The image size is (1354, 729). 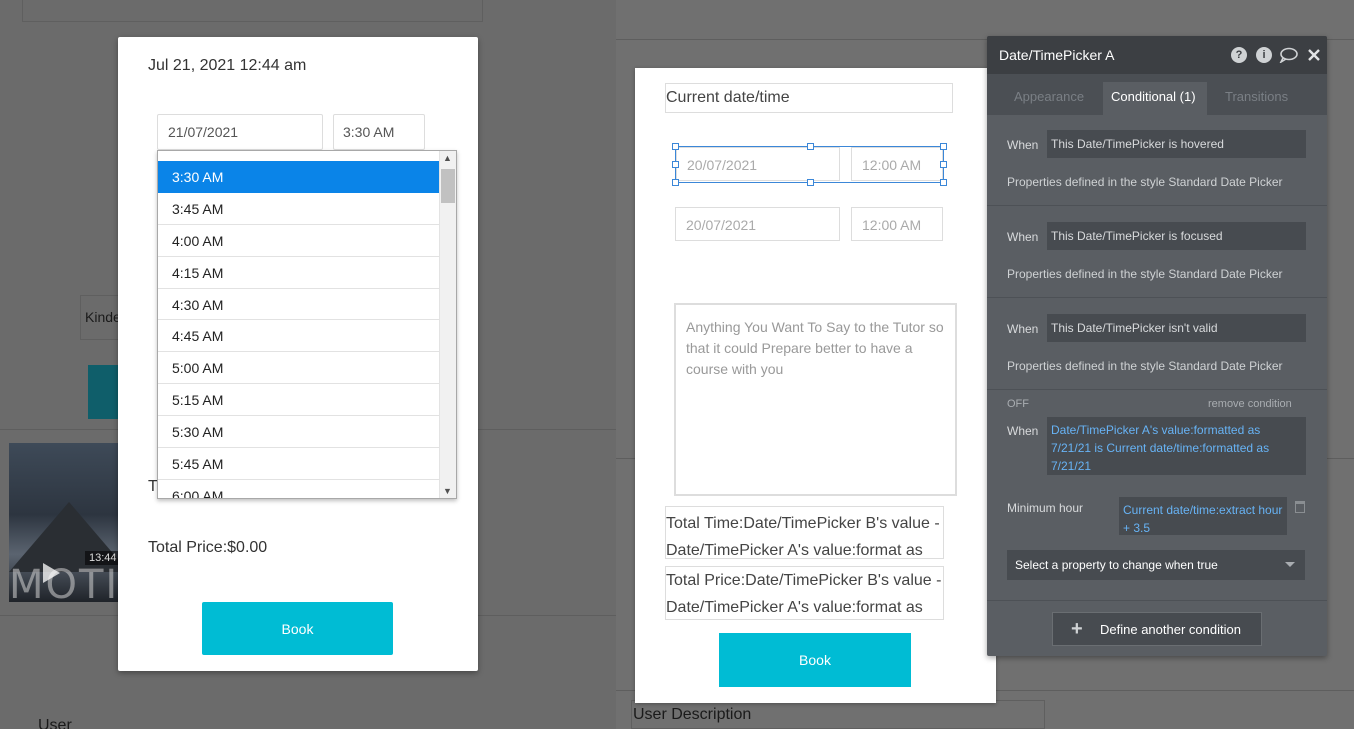 What do you see at coordinates (1077, 629) in the screenshot?
I see `plus-icon: +` at bounding box center [1077, 629].